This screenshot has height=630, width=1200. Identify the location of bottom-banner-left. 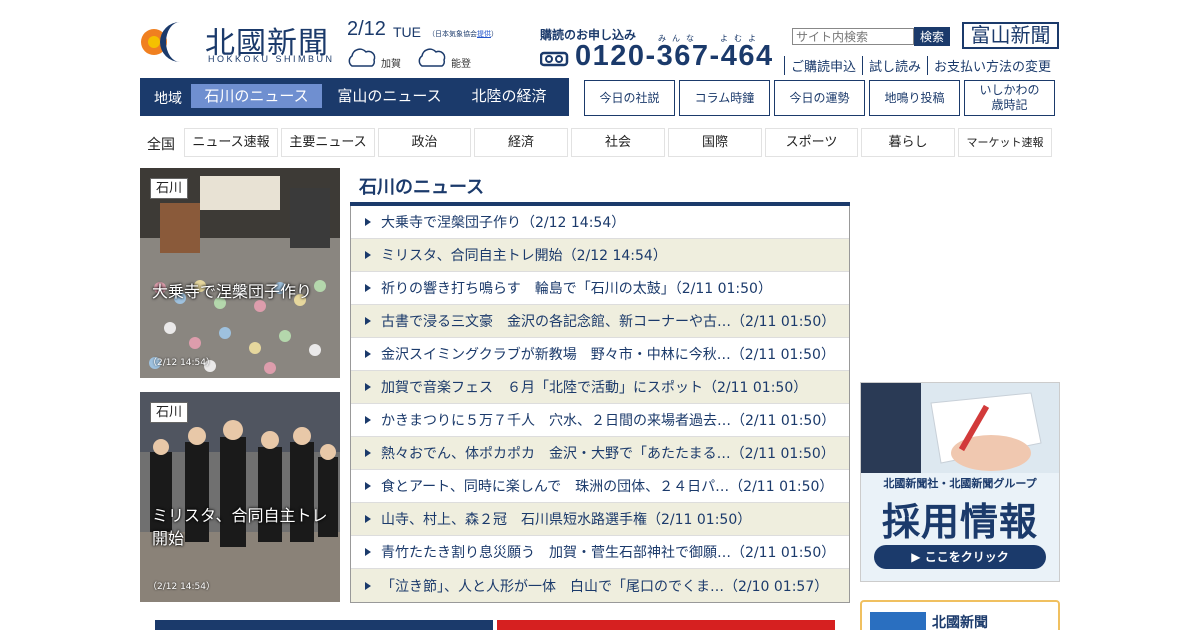
(324, 625).